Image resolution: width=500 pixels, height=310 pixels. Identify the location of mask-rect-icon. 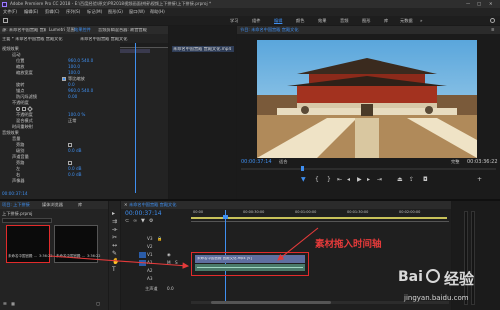
(24, 109).